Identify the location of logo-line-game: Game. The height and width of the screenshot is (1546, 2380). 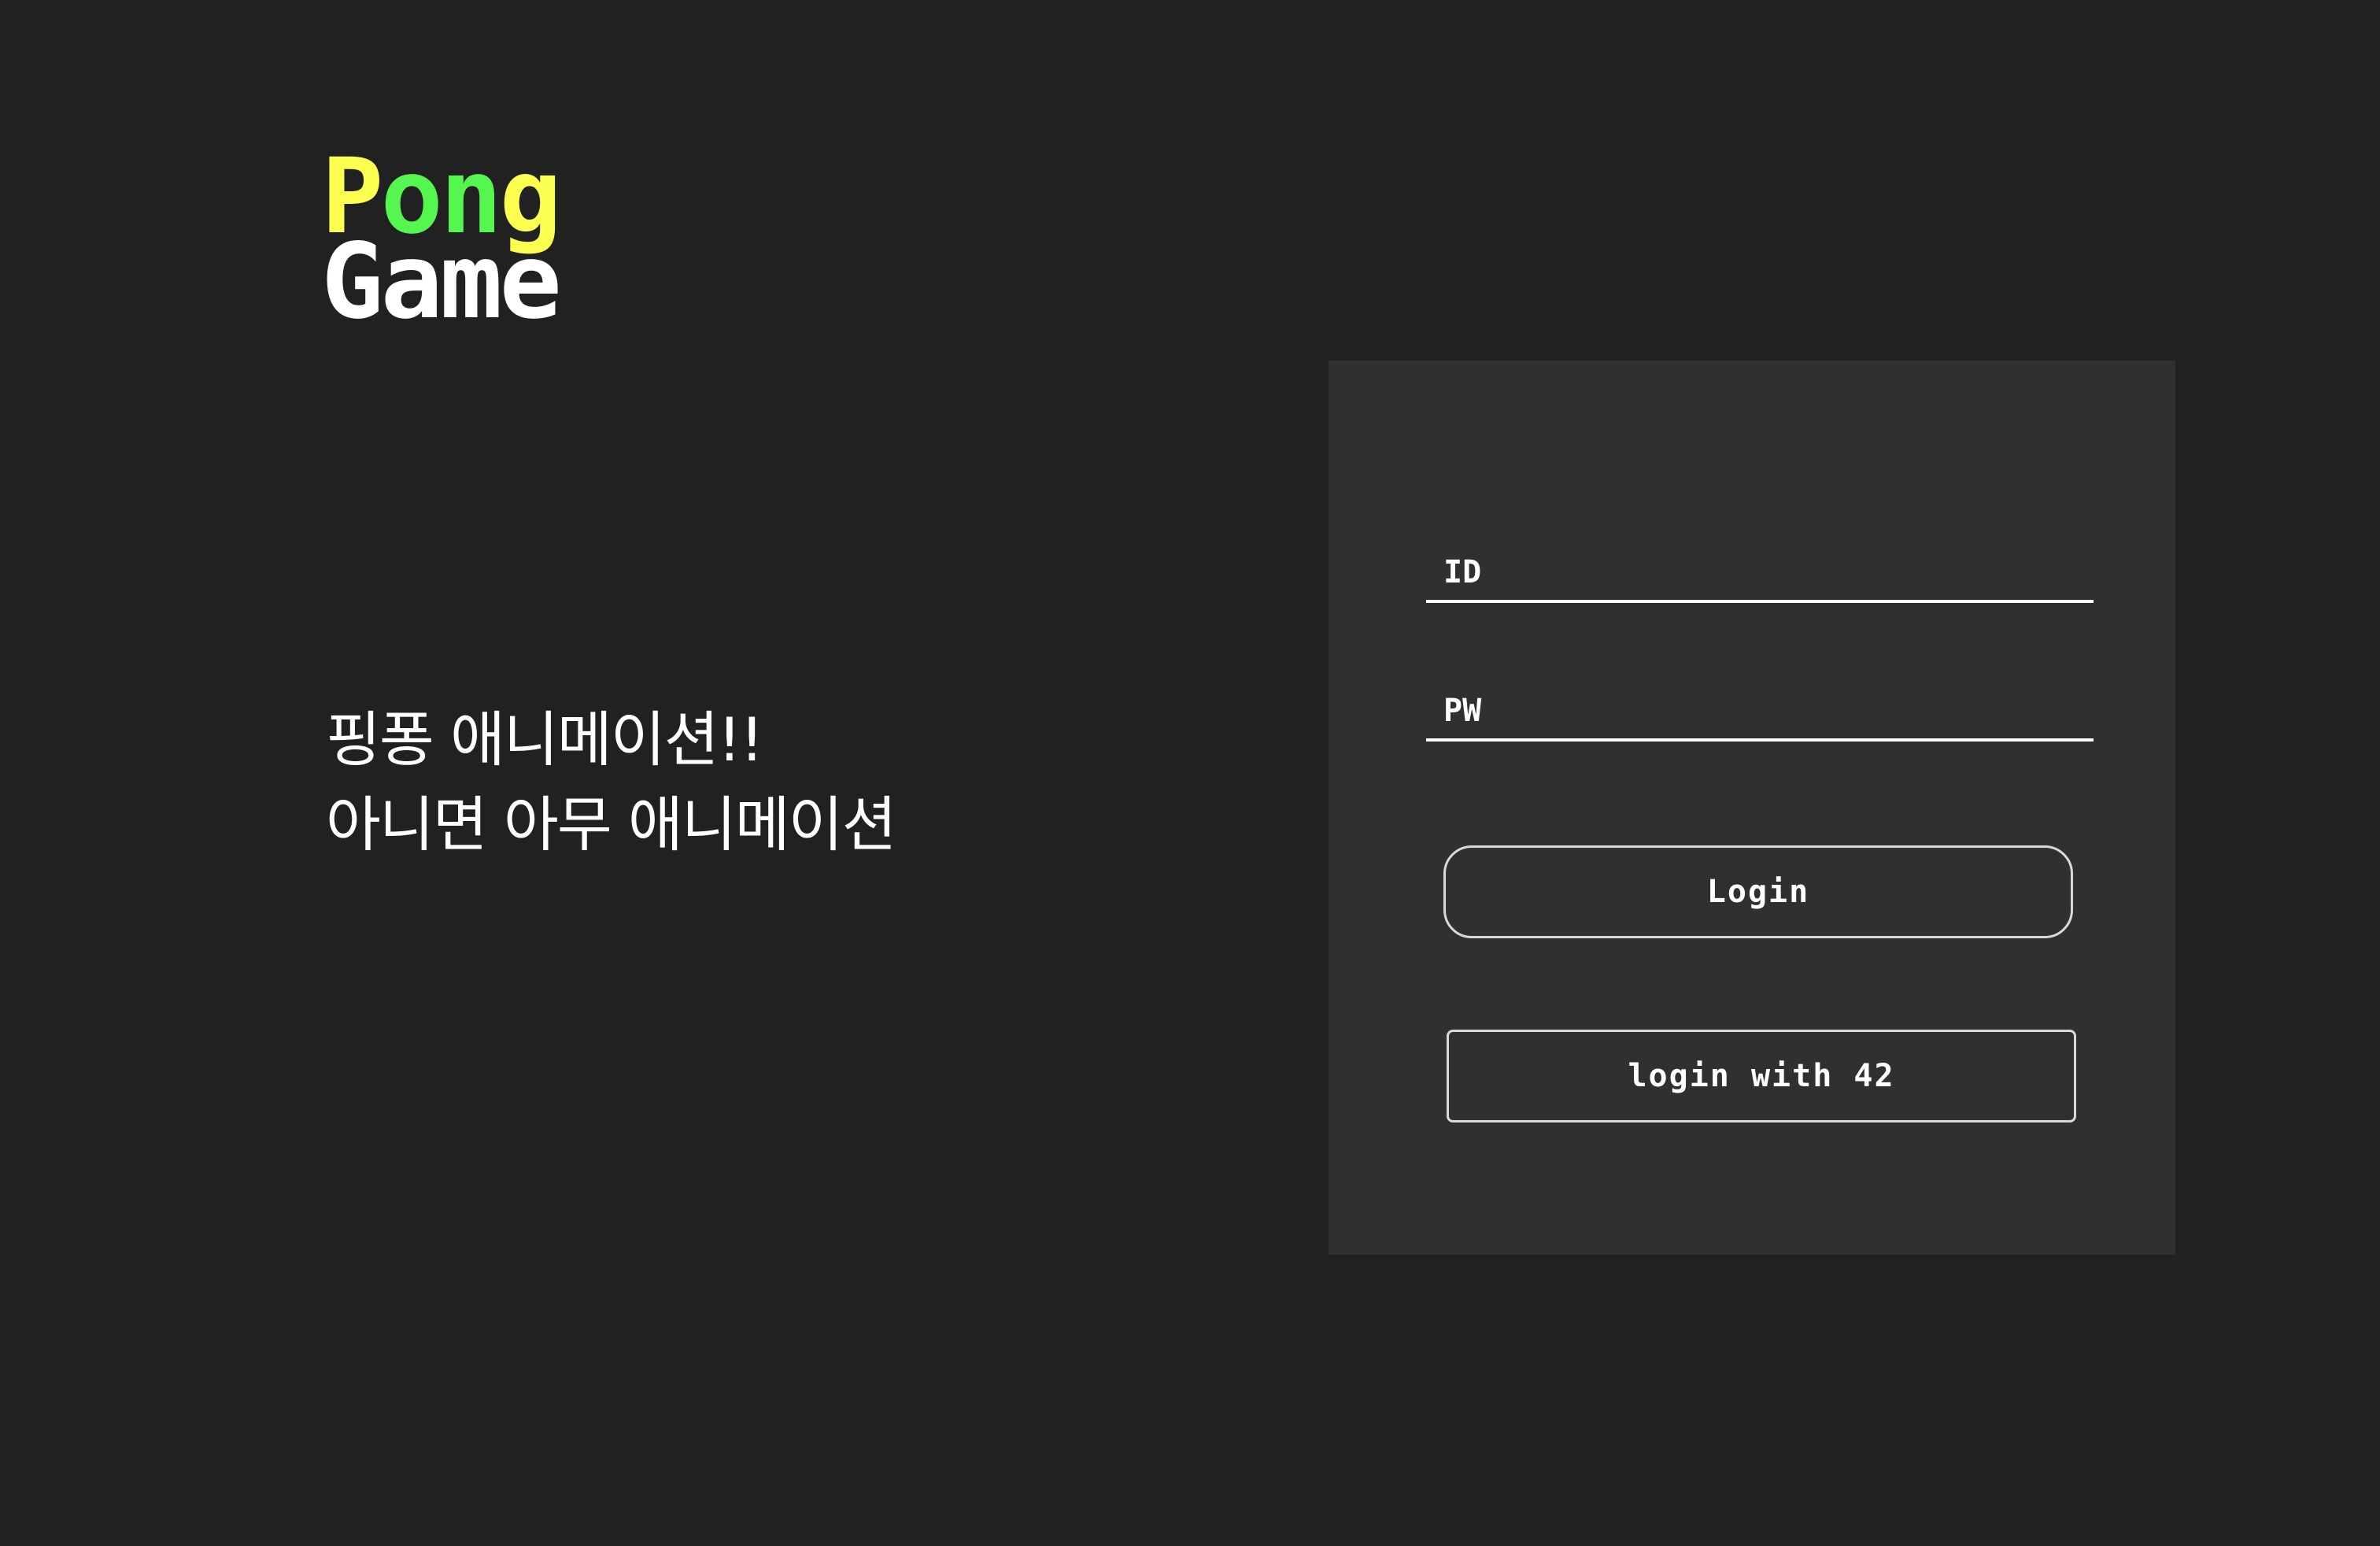
(494, 281).